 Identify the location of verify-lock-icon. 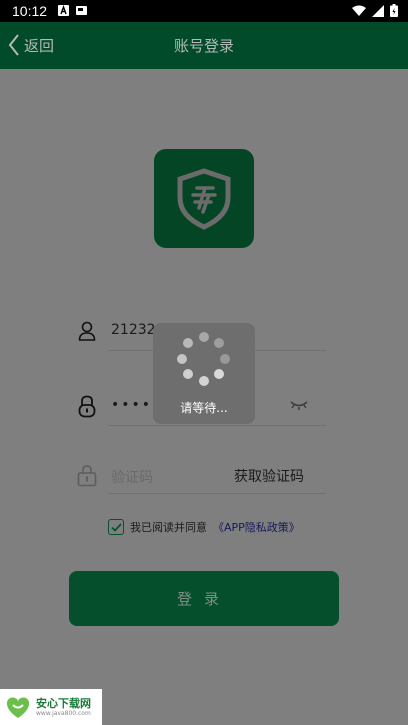
(87, 476).